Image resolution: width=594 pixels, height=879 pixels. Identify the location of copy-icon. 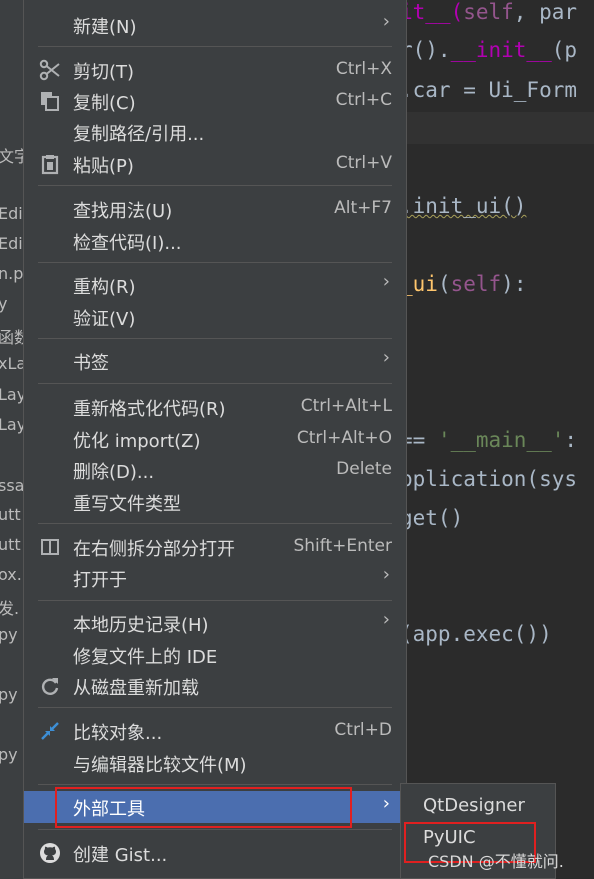
(50, 101).